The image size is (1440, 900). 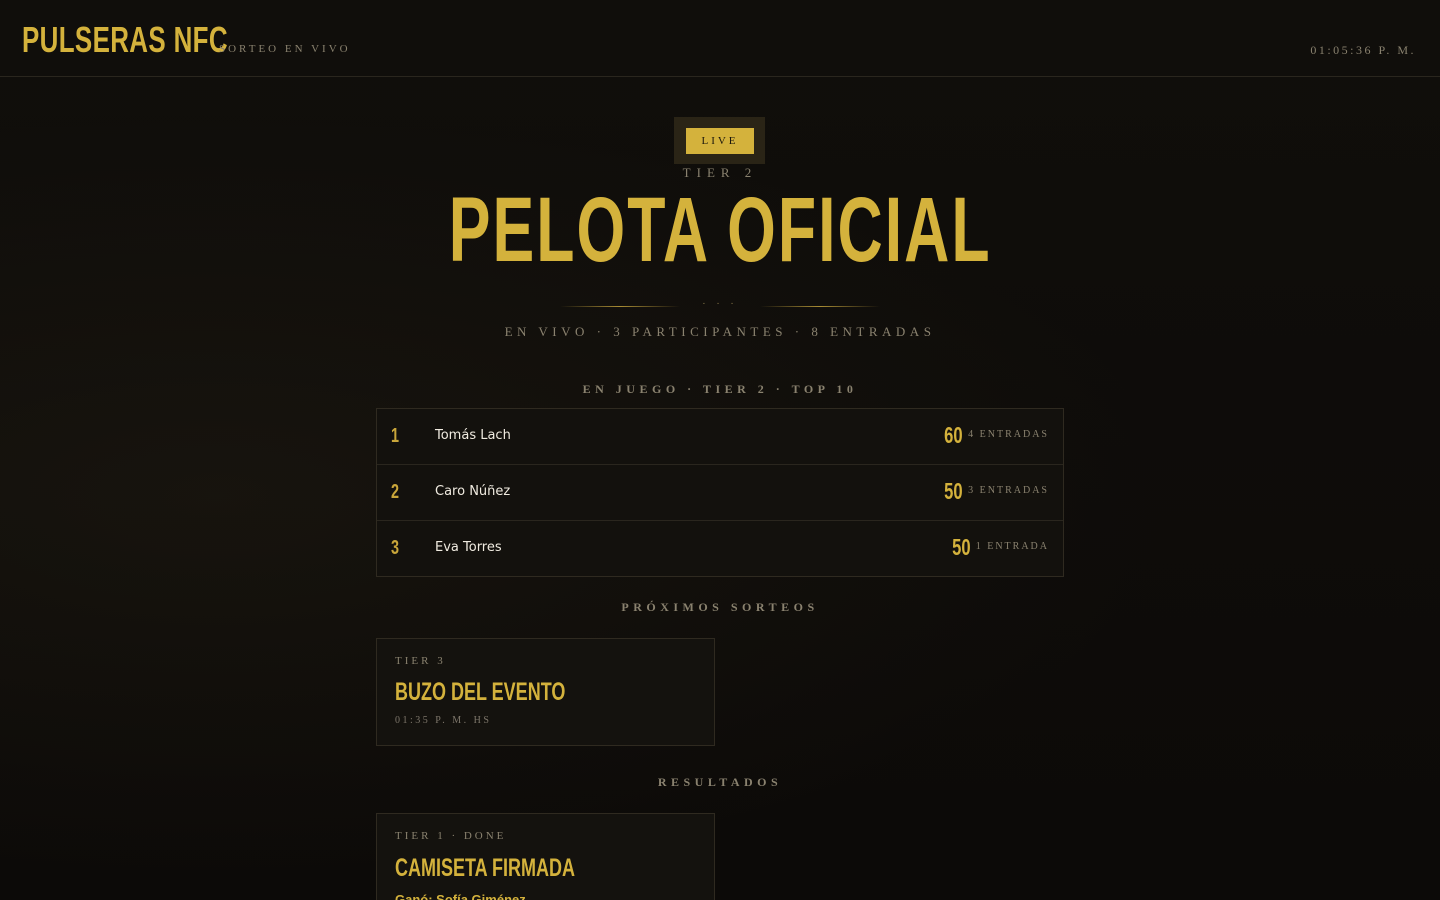 What do you see at coordinates (480, 692) in the screenshot?
I see `card-prize-name: BUZO DEL EVENTO` at bounding box center [480, 692].